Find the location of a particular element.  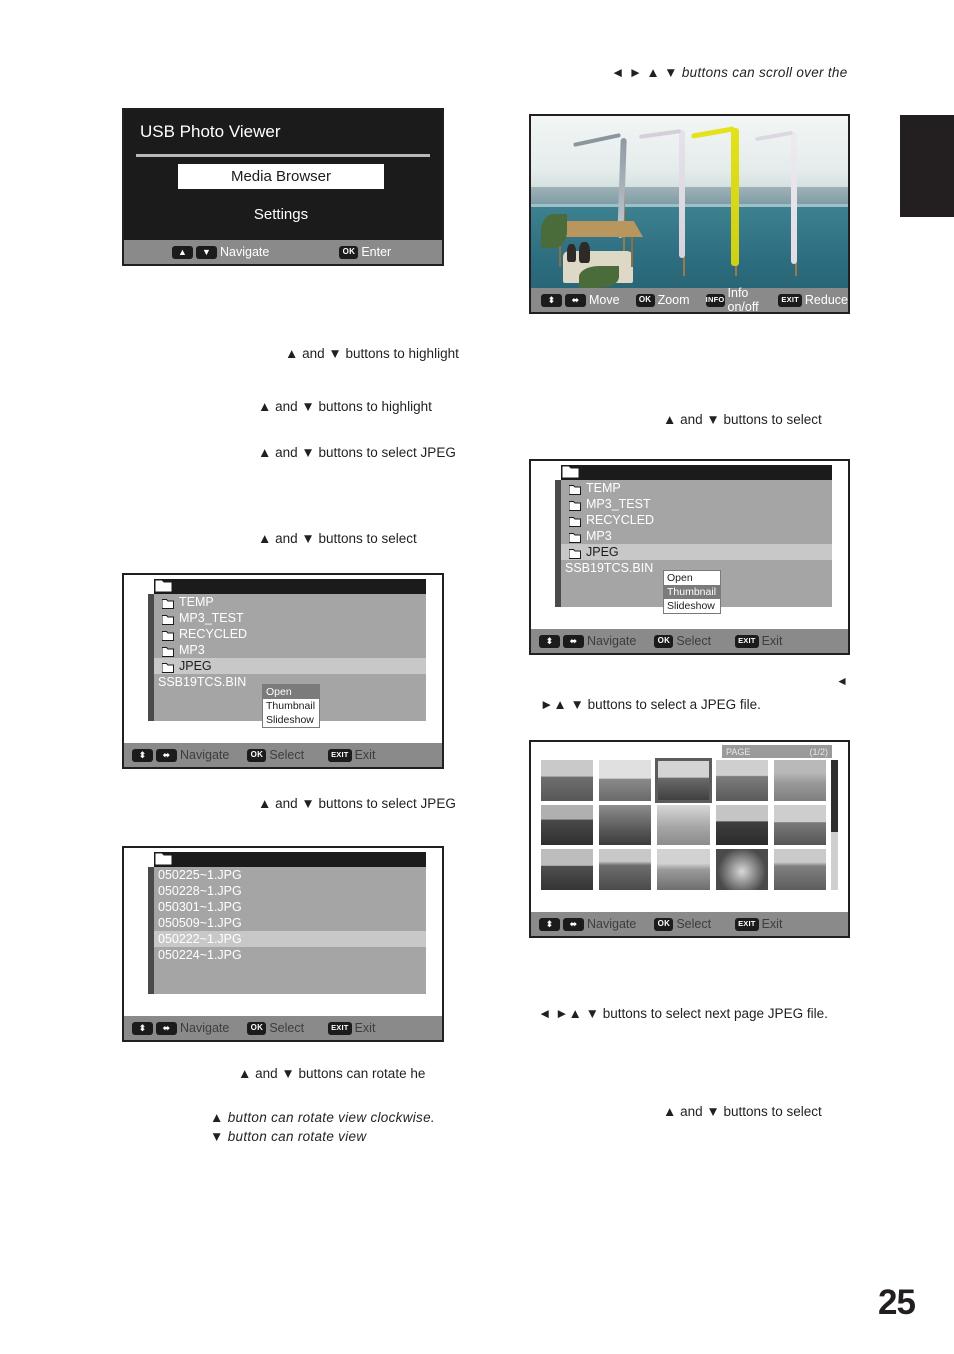

scrollbar is located at coordinates (834, 825).